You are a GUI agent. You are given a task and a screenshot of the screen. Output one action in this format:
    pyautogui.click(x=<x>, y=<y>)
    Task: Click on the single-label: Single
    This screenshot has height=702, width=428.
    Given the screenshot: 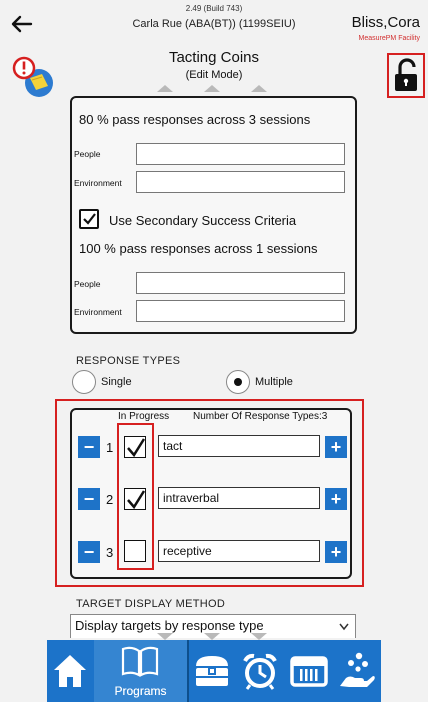 What is the action you would take?
    pyautogui.click(x=116, y=382)
    